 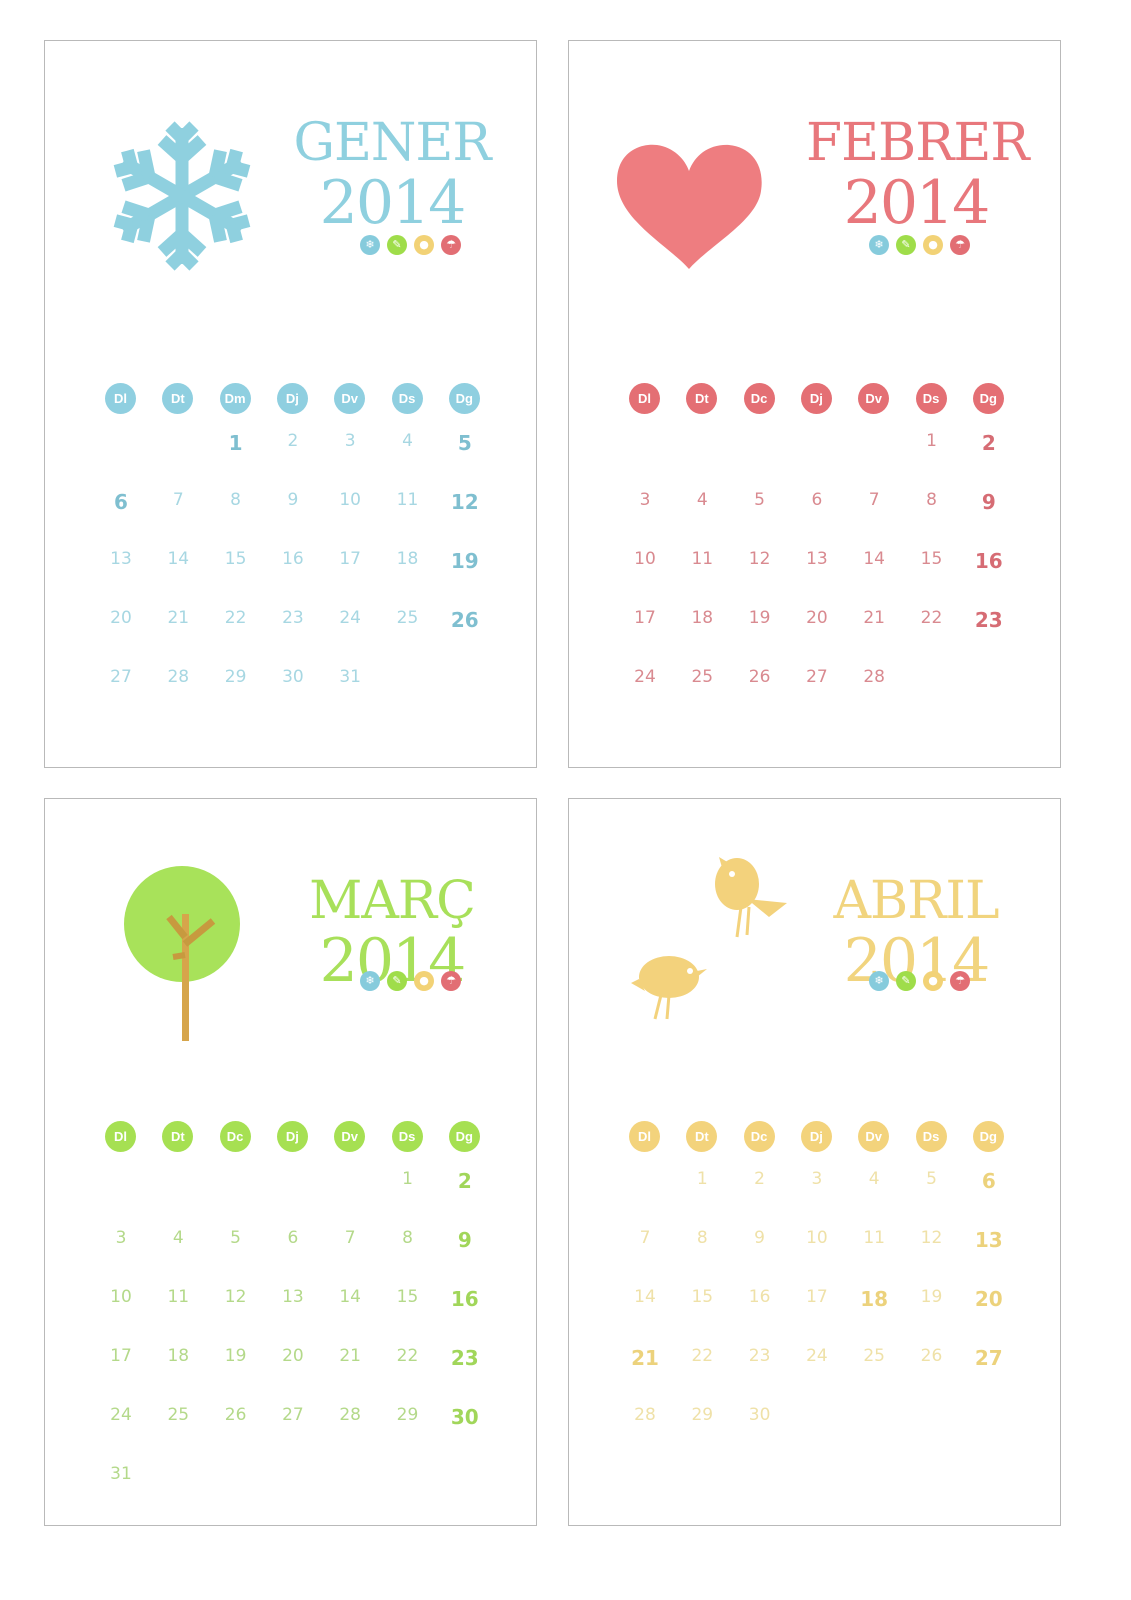 I want to click on week-row: 10 11 12 13 14 15 16, so click(x=301, y=1302).